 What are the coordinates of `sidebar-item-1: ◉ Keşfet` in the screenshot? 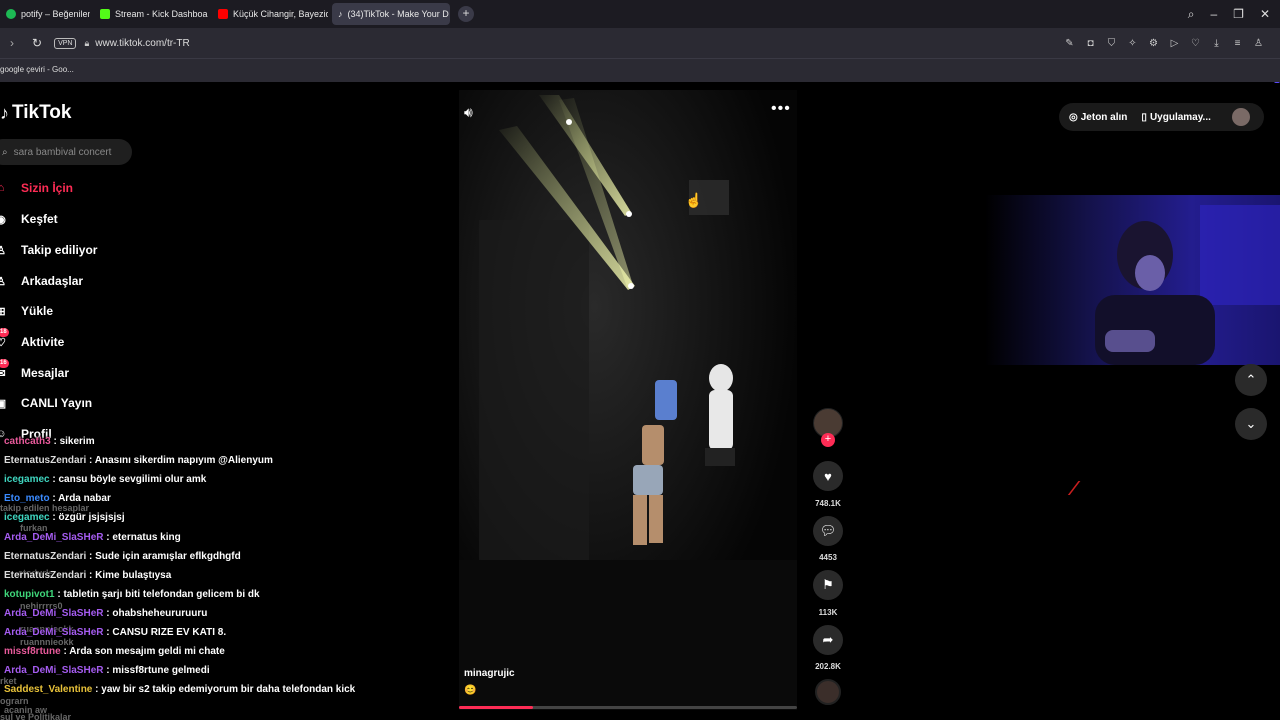 It's located at (100, 219).